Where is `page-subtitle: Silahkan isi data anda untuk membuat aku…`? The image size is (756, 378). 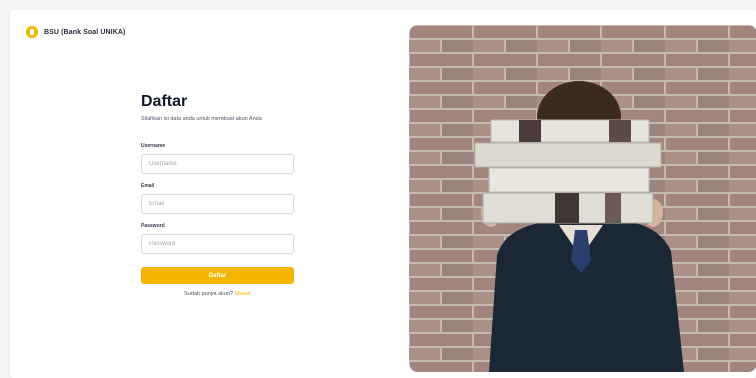 page-subtitle: Silahkan isi data anda untuk membuat aku… is located at coordinates (201, 119).